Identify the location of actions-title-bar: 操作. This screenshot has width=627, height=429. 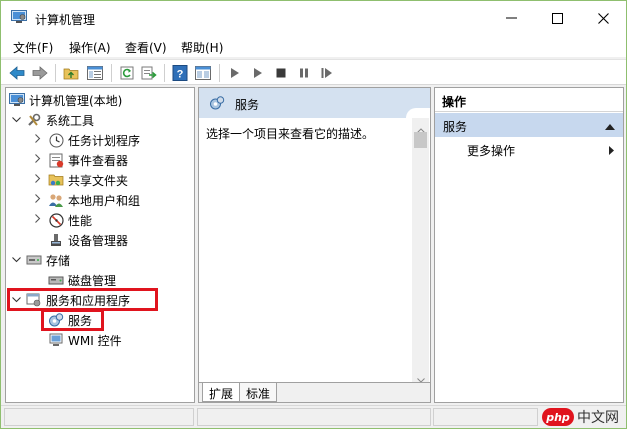
(529, 100).